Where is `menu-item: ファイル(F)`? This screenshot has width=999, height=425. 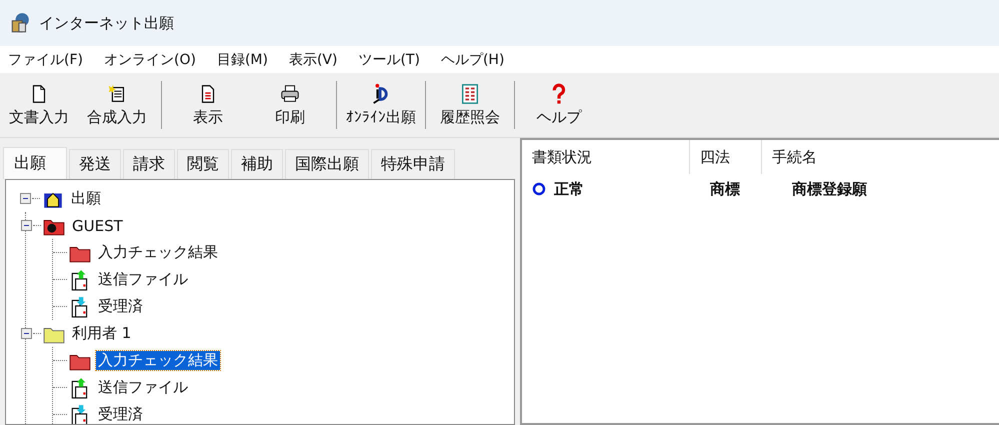 menu-item: ファイル(F) is located at coordinates (45, 59).